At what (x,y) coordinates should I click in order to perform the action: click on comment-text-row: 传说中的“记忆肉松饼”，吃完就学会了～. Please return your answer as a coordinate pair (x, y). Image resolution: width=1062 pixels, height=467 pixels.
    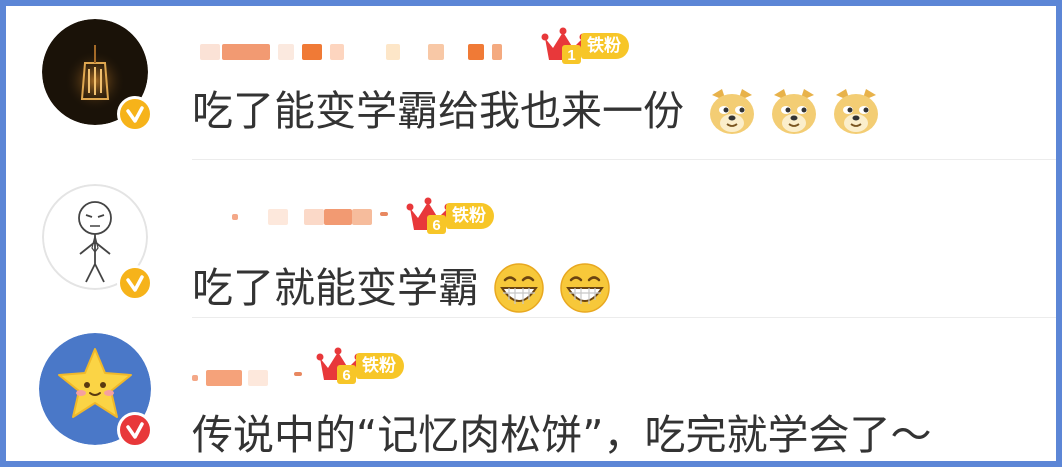
    Looking at the image, I should click on (561, 435).